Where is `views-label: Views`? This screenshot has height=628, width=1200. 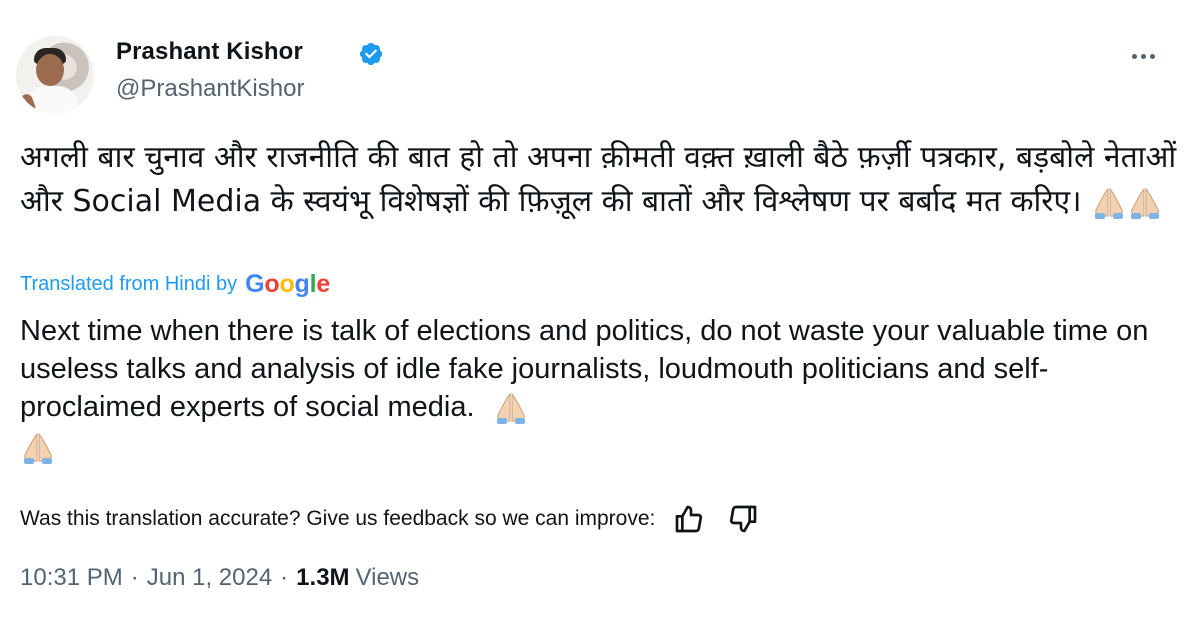 views-label: Views is located at coordinates (387, 577).